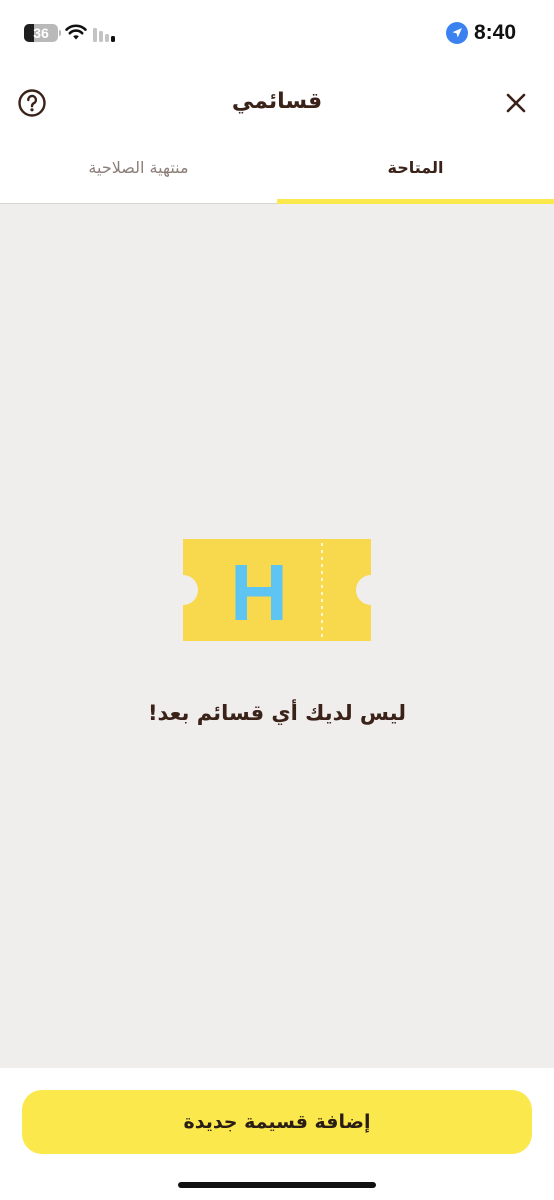 The image size is (554, 1200). I want to click on tab-bar: منتهية الصلاحية المتاحة, so click(277, 172).